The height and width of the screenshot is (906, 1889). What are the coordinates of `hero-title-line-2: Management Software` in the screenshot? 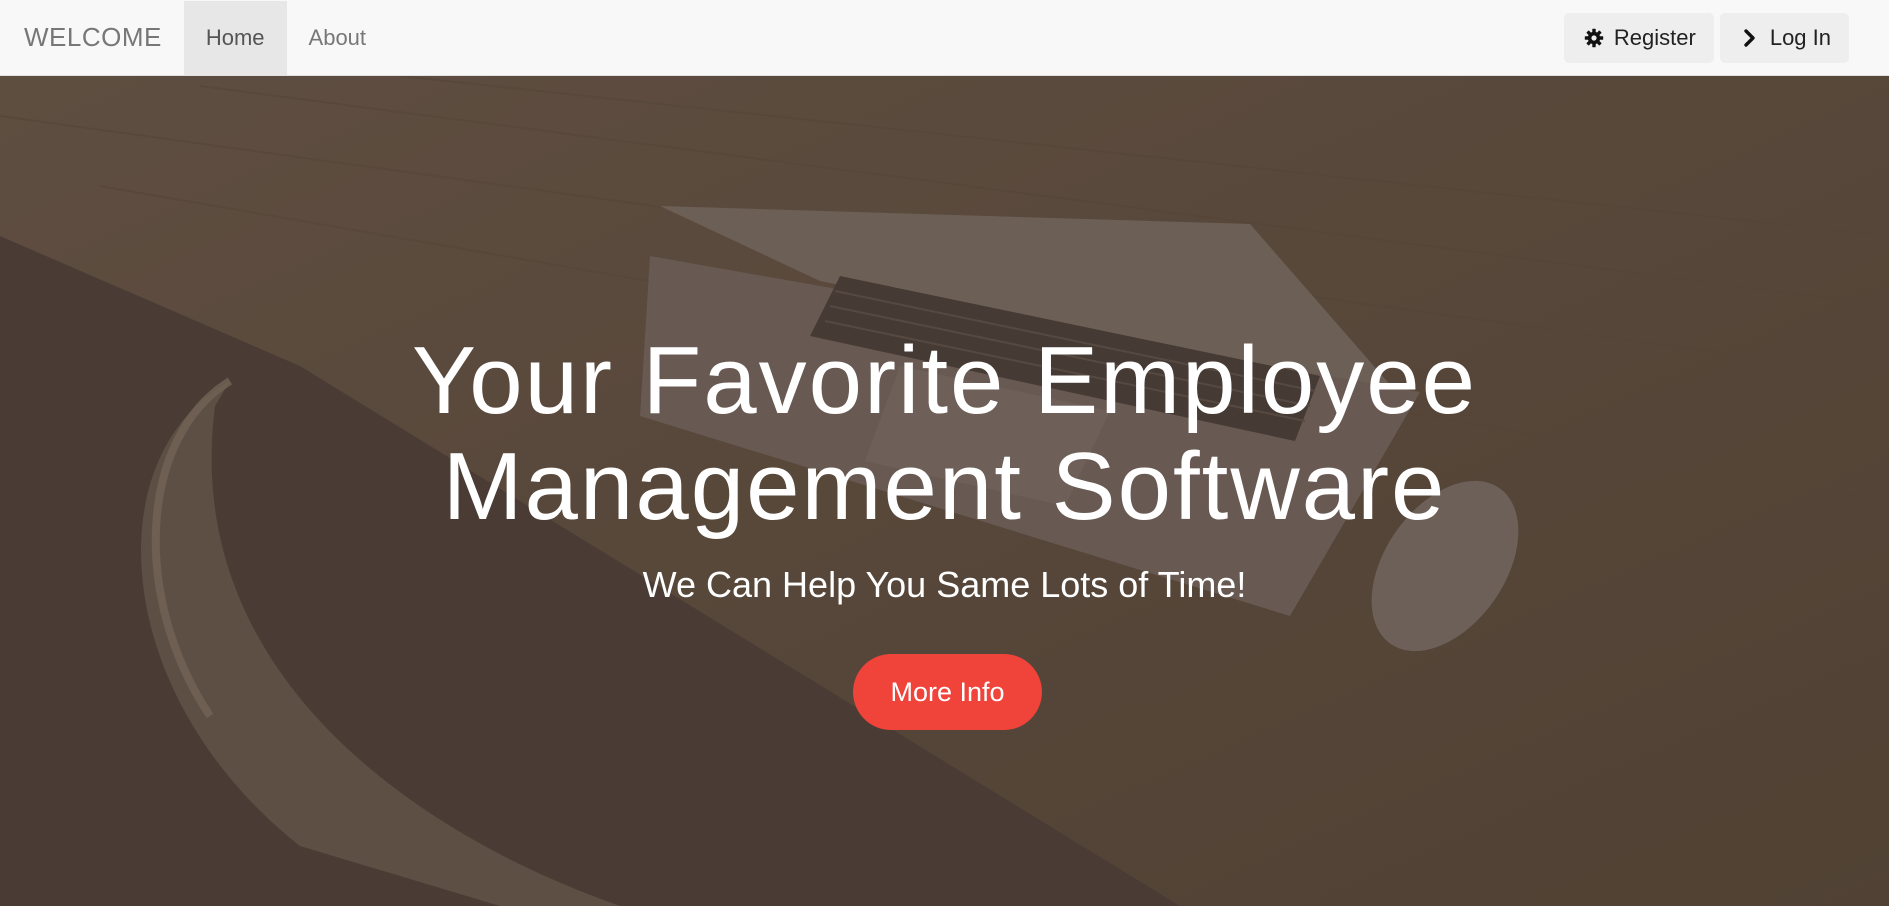 It's located at (944, 486).